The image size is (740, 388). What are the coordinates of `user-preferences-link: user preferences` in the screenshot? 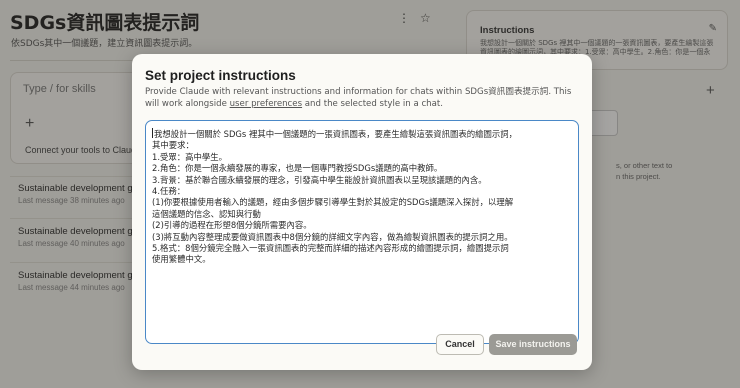 It's located at (266, 104).